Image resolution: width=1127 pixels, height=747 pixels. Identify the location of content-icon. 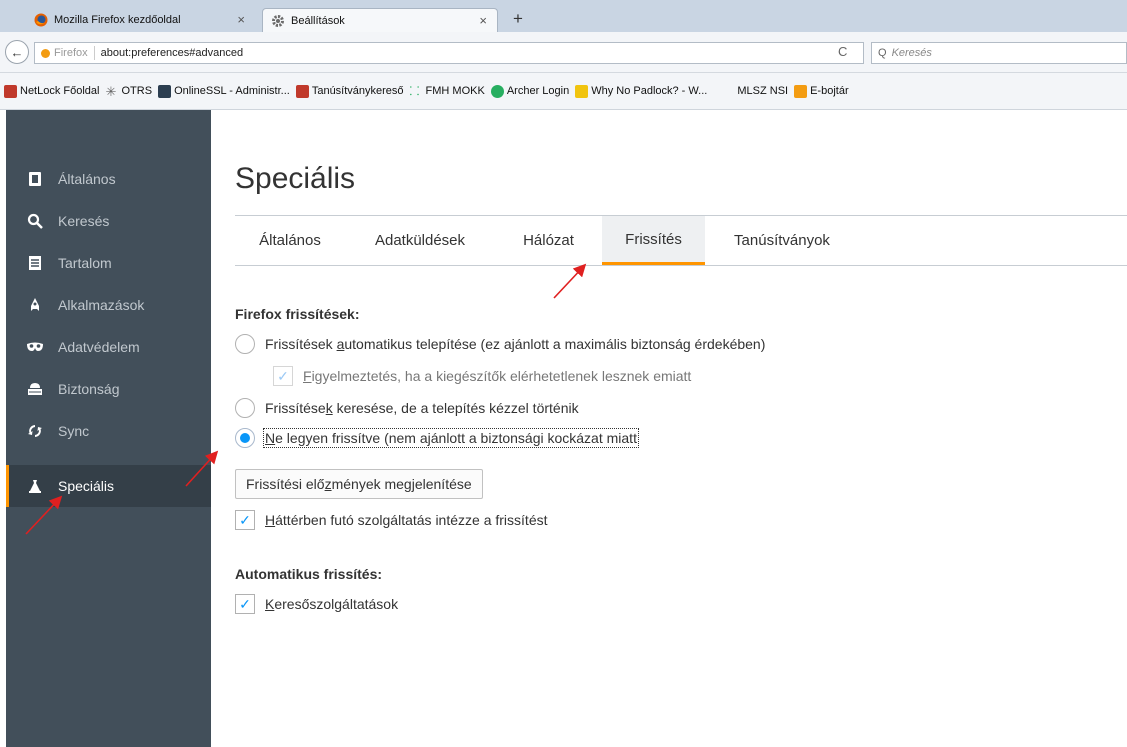
(35, 263).